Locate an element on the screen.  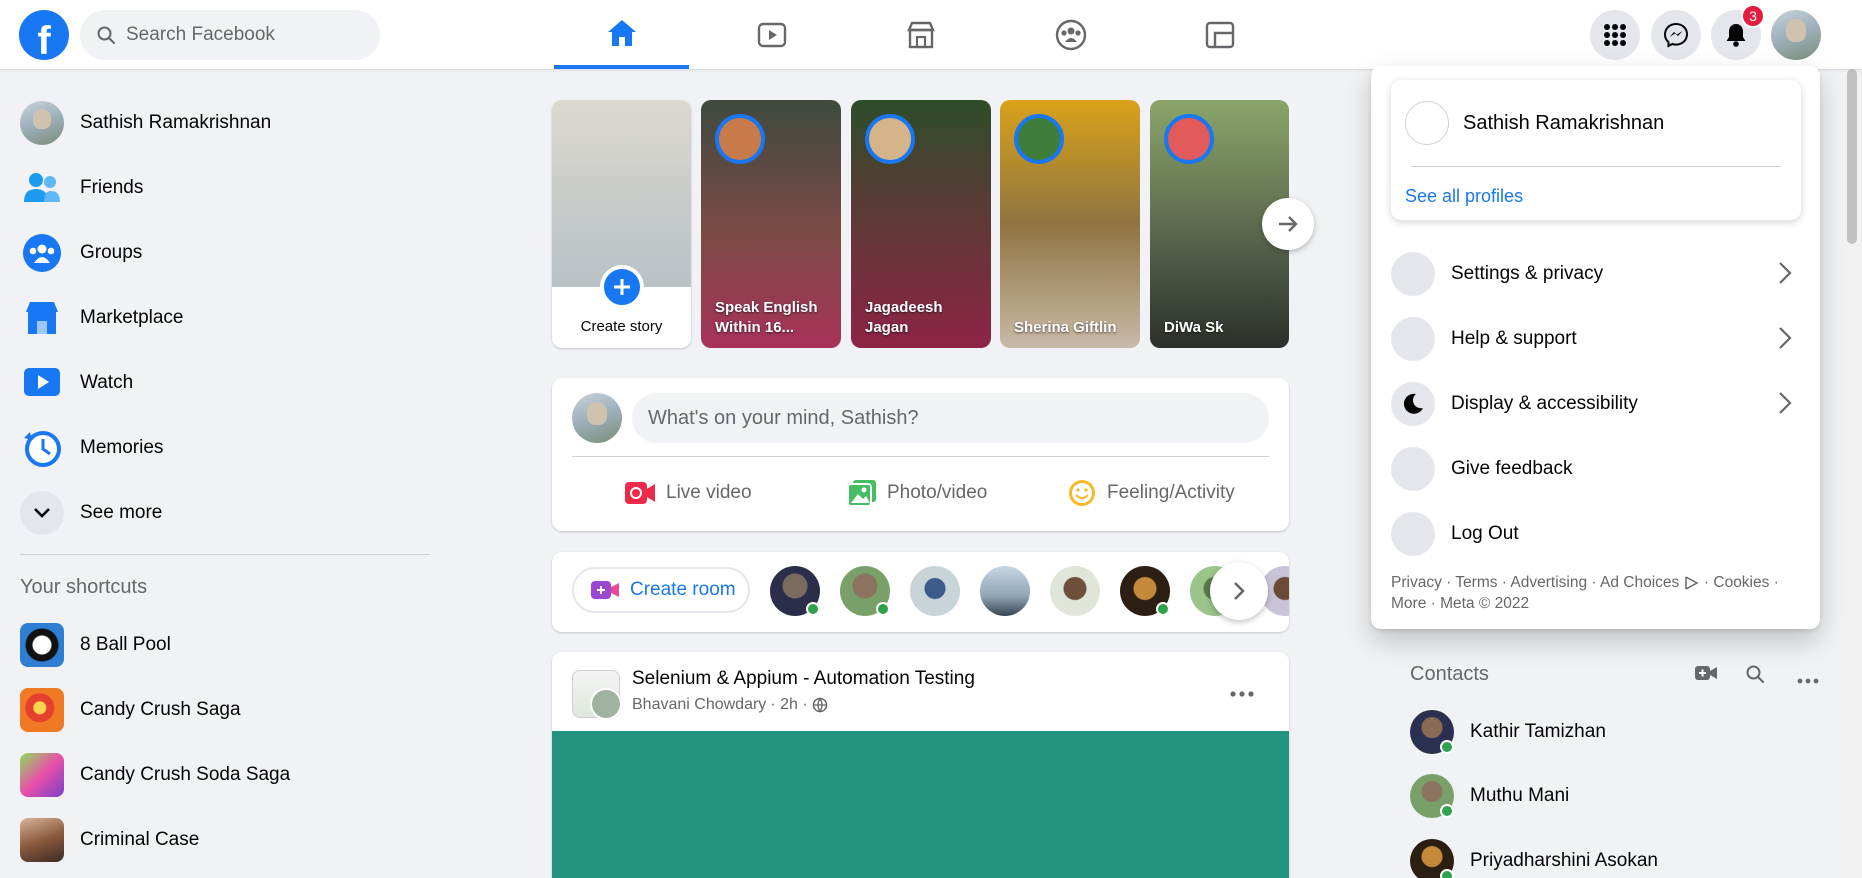
search-contacts-button is located at coordinates (1755, 676).